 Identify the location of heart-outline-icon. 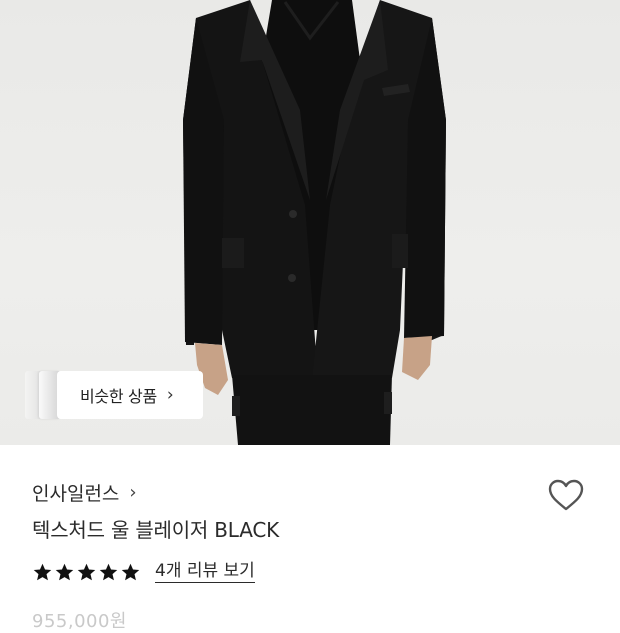
(566, 496).